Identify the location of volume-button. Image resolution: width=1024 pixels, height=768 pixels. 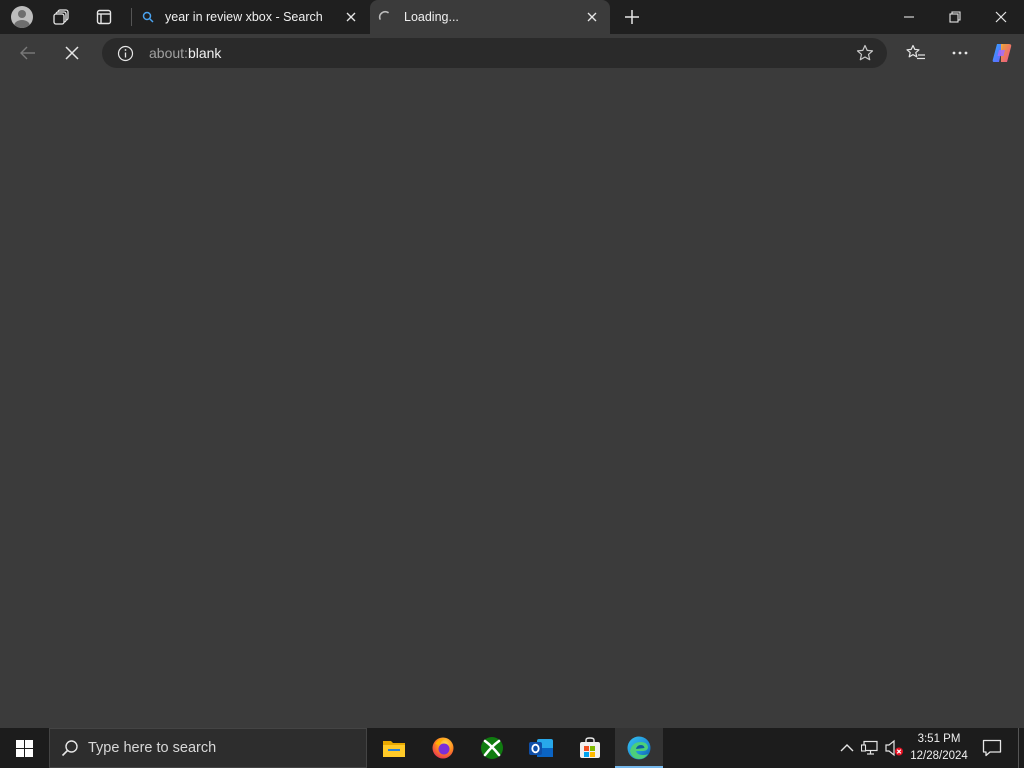
(894, 748).